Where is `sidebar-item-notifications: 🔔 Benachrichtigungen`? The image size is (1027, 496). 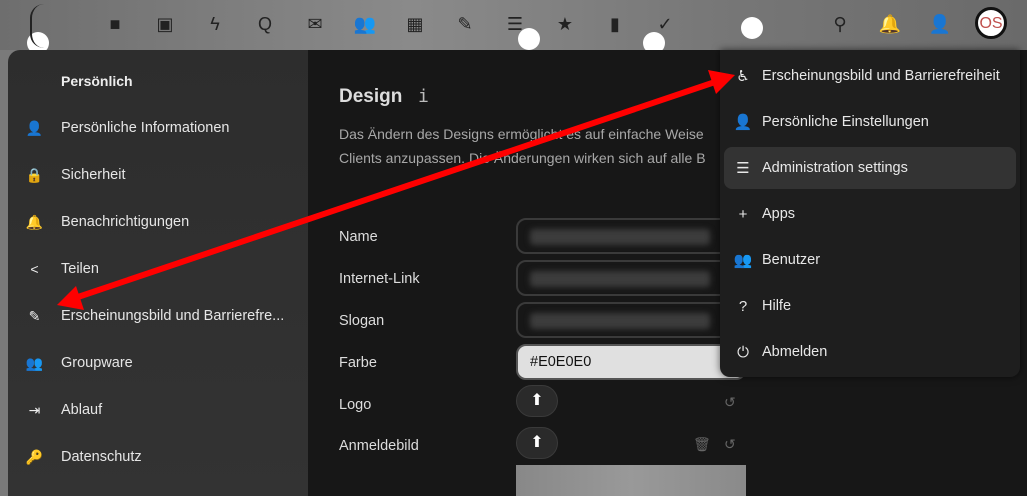 sidebar-item-notifications: 🔔 Benachrichtigungen is located at coordinates (158, 222).